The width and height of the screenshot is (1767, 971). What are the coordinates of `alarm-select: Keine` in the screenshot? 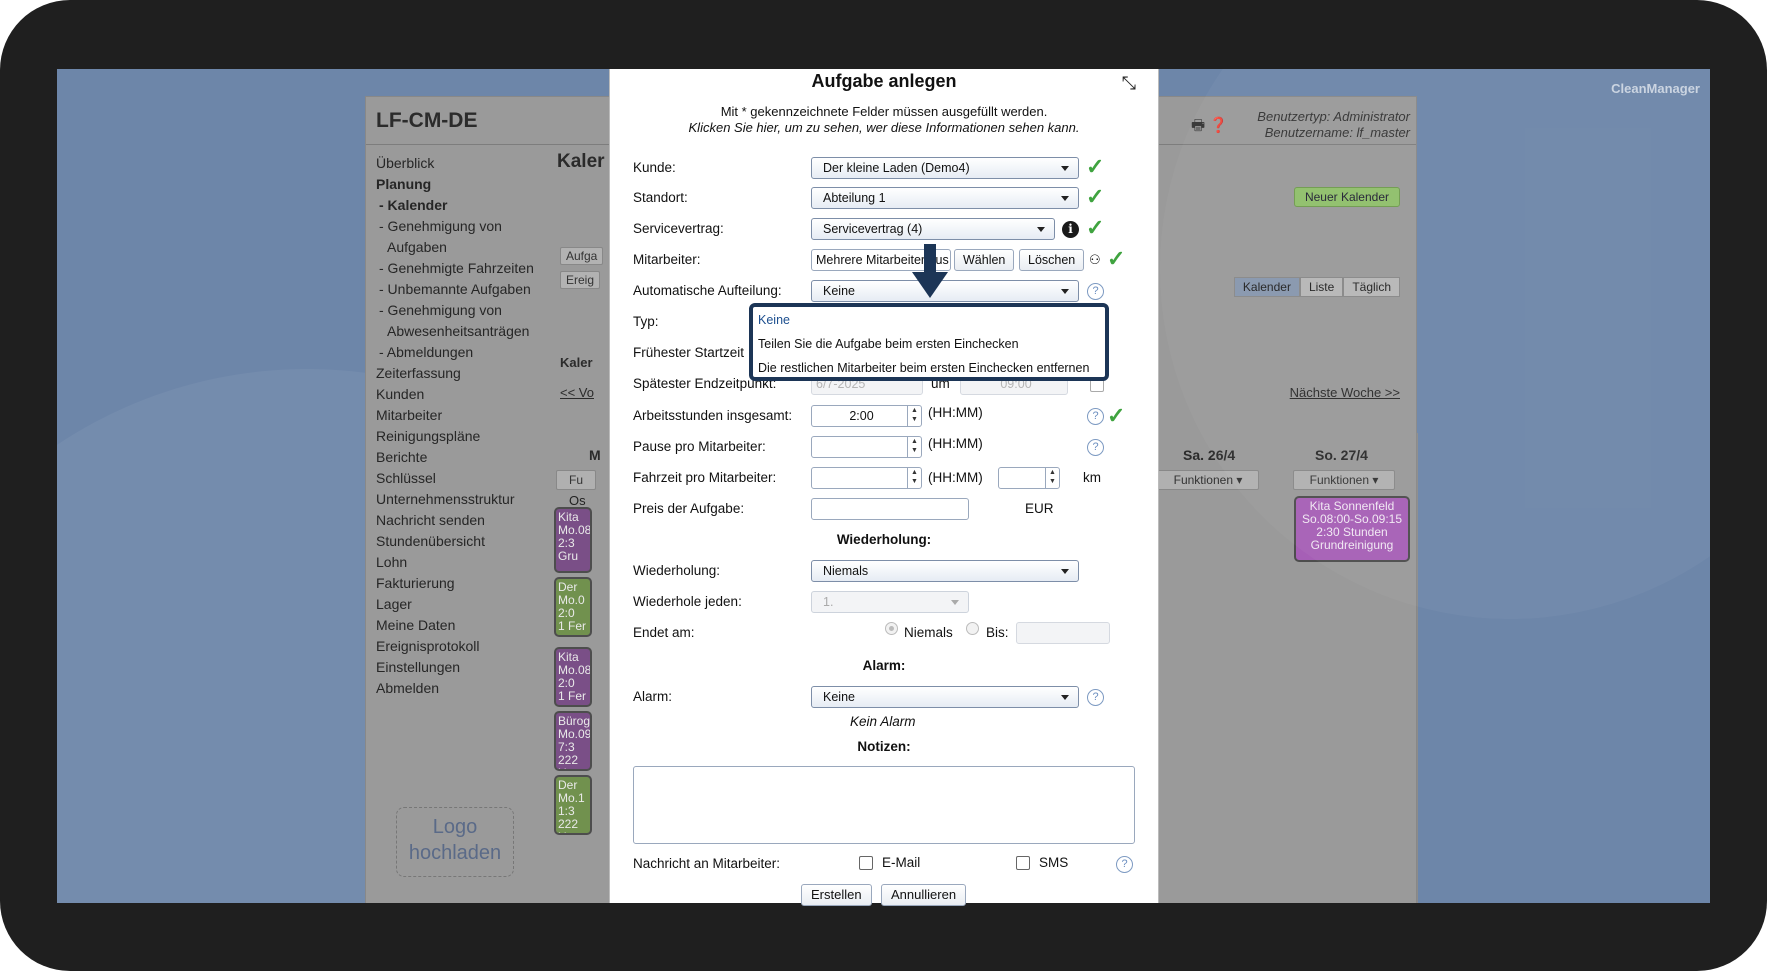 It's located at (945, 697).